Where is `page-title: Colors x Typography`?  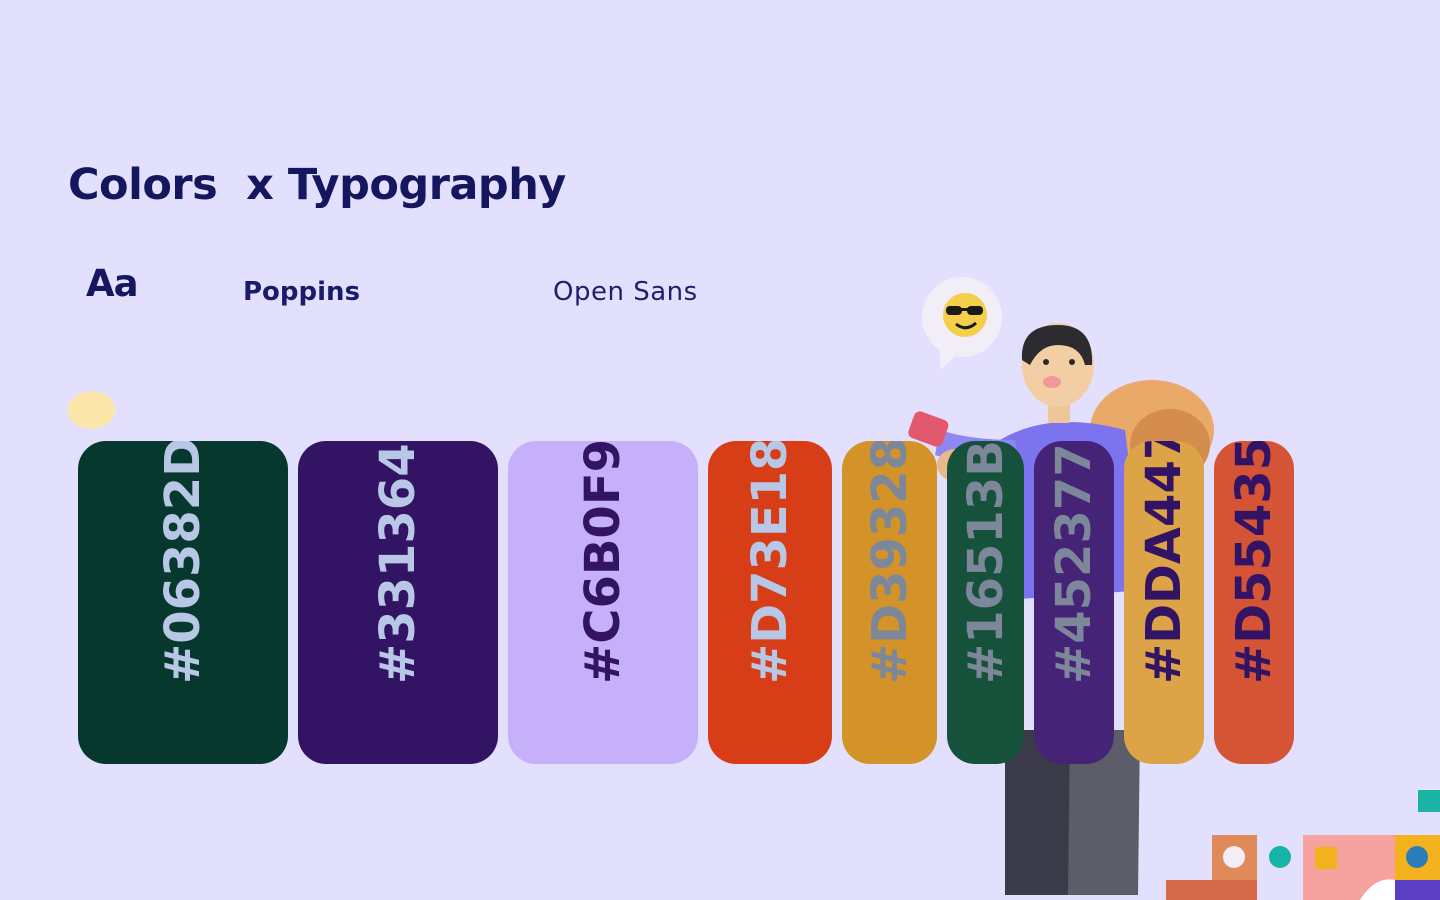 page-title: Colors x Typography is located at coordinates (317, 185).